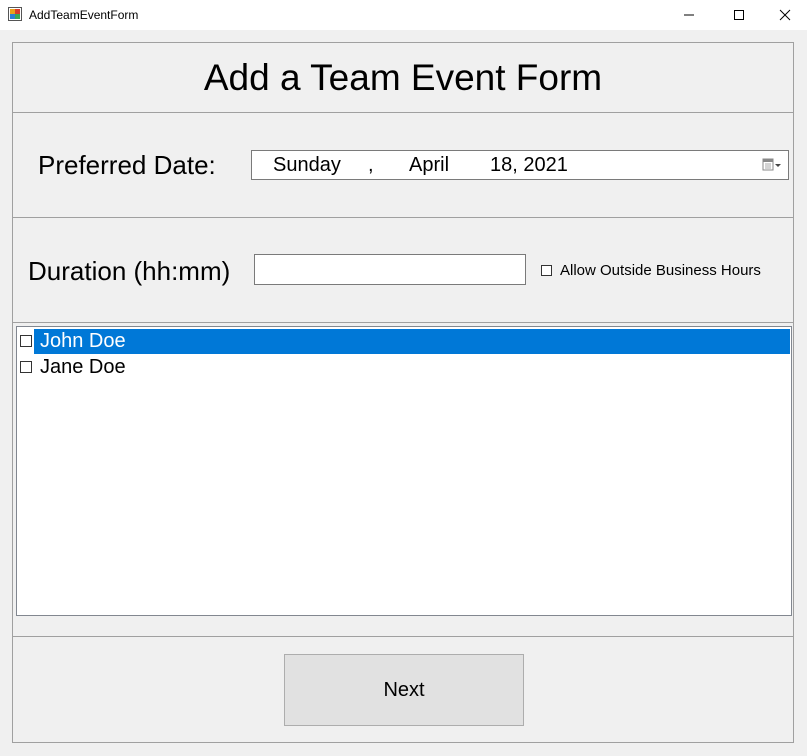  I want to click on duration-input, so click(390, 269).